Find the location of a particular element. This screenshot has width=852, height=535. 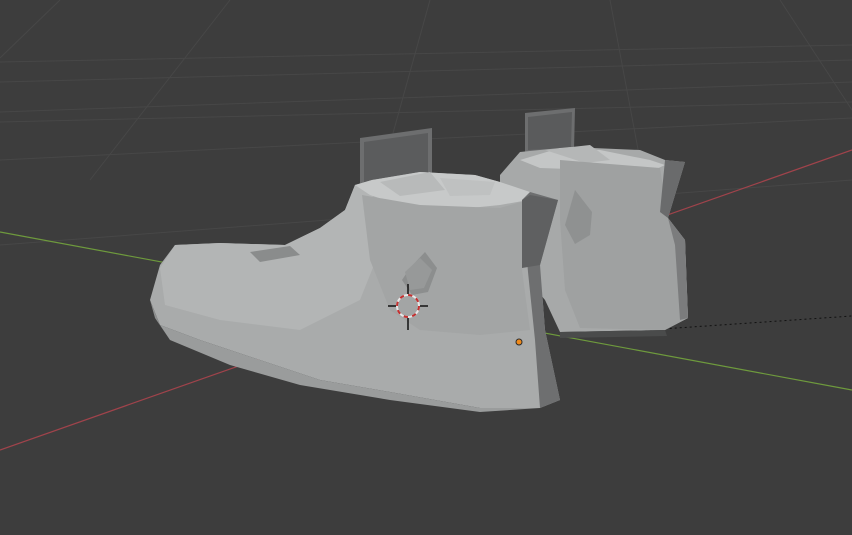

object-origin-dot is located at coordinates (519, 342).